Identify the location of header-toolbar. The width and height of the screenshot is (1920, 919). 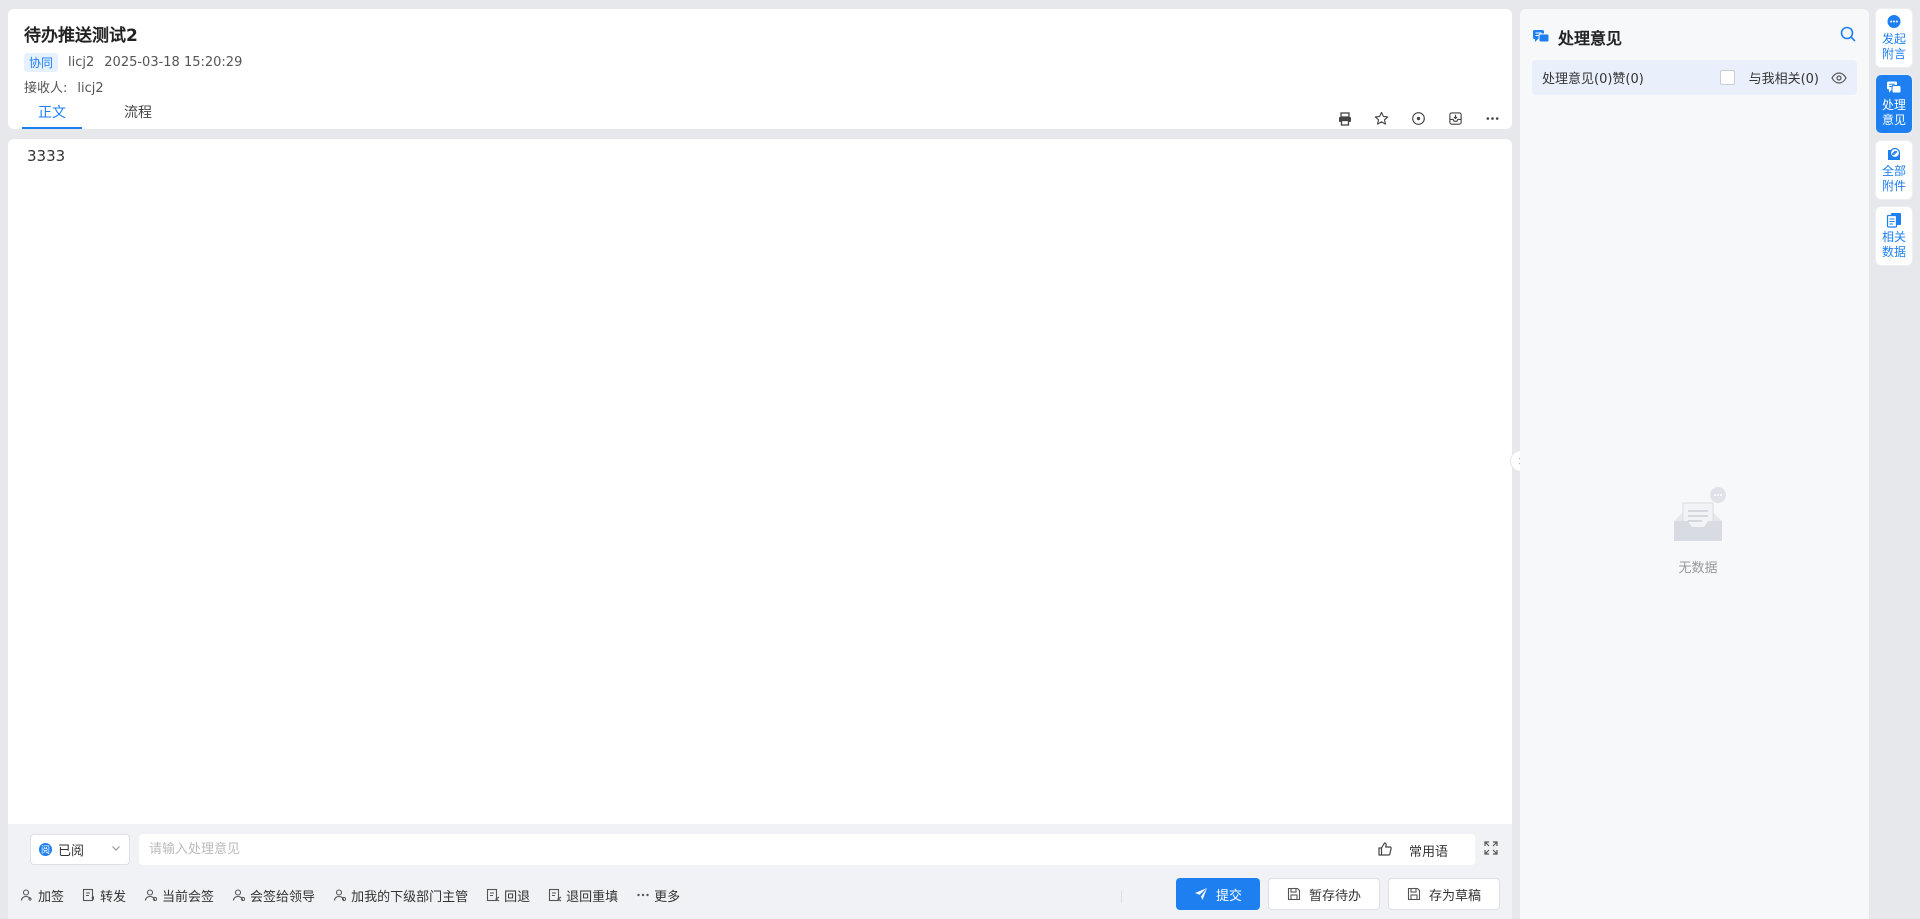
(1418, 118).